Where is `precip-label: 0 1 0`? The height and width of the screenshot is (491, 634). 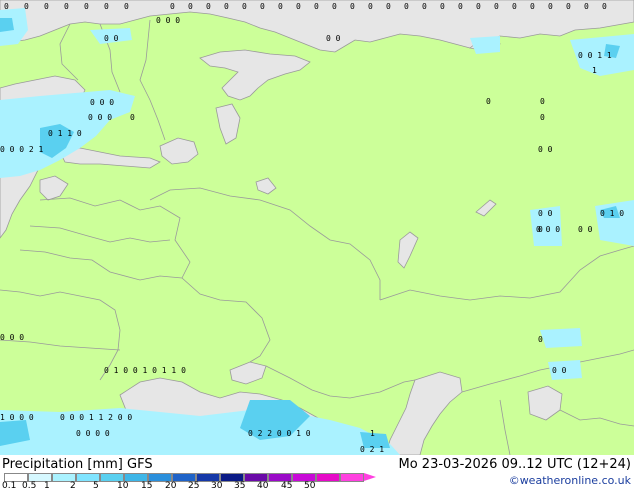 precip-label: 0 1 0 is located at coordinates (612, 213).